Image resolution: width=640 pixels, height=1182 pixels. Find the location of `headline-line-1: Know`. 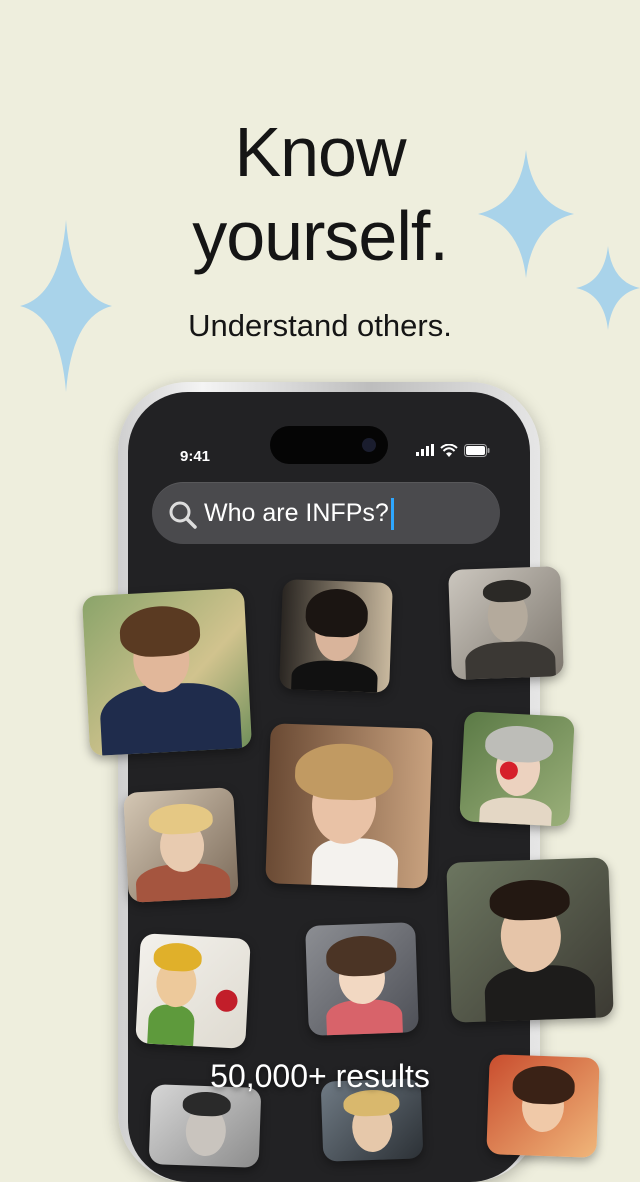

headline-line-1: Know is located at coordinates (320, 152).